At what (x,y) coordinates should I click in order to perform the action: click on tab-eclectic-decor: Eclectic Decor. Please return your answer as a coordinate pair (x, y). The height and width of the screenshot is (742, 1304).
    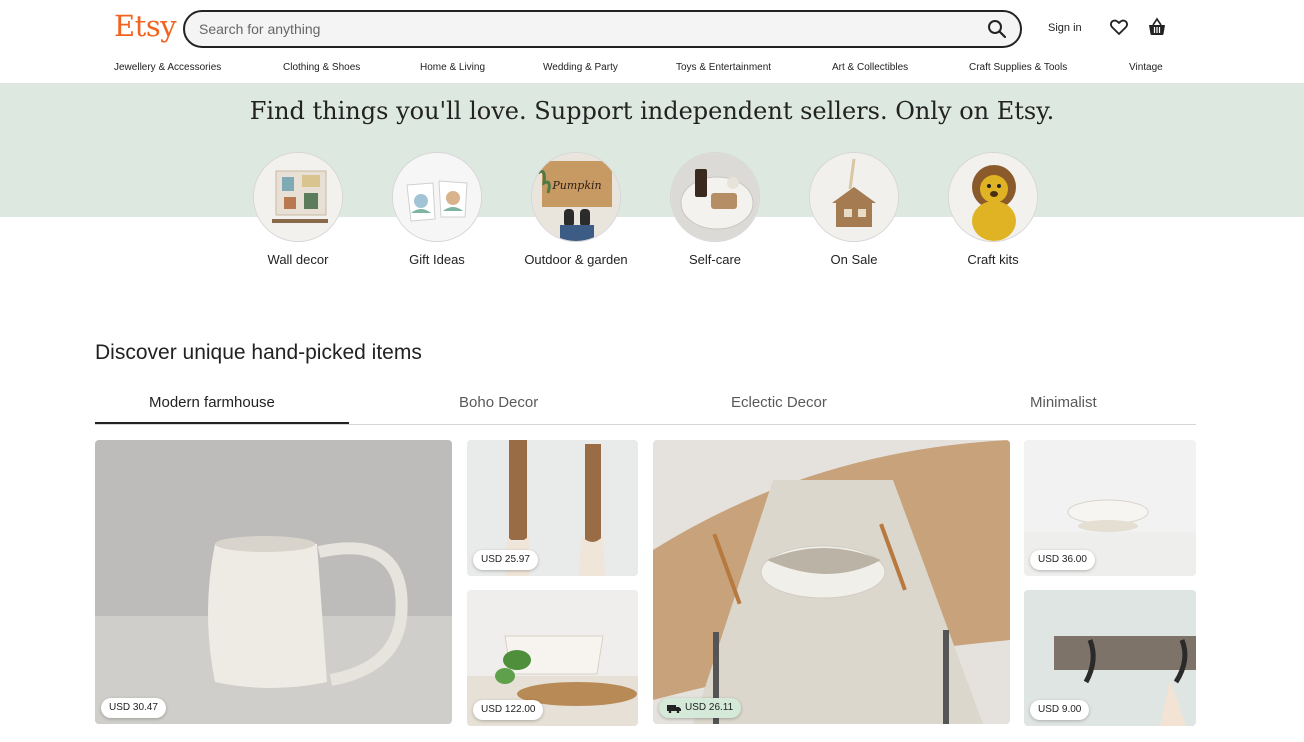
    Looking at the image, I should click on (779, 402).